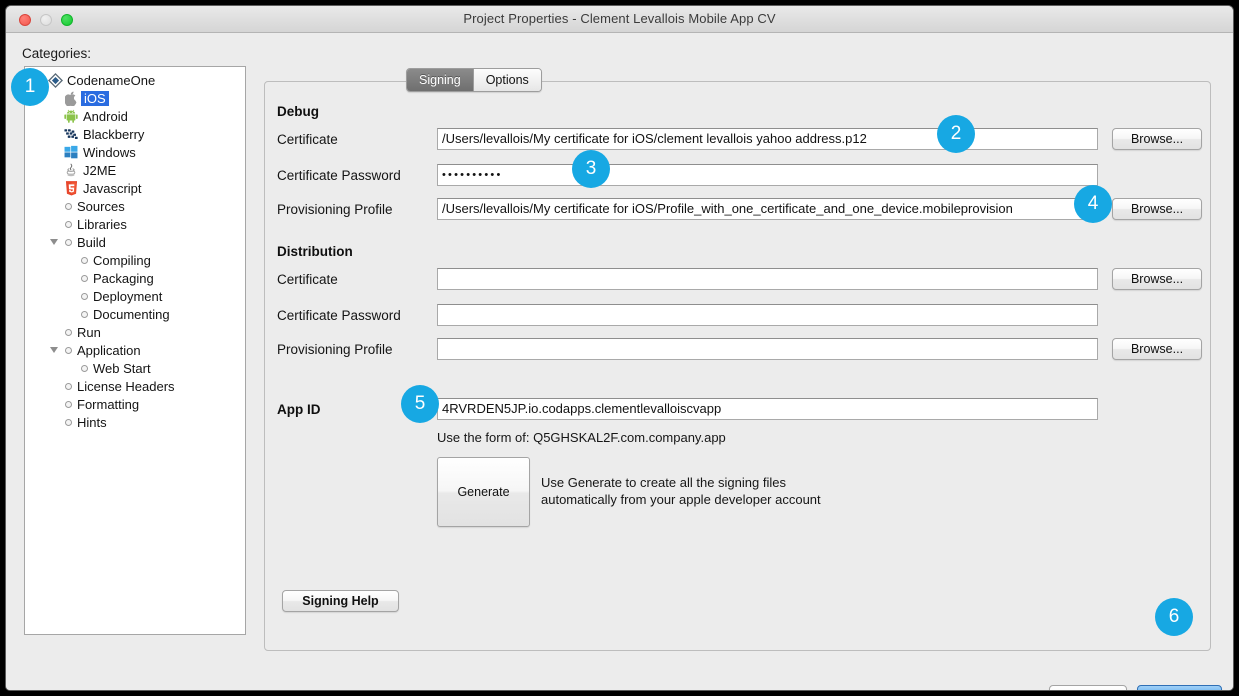  Describe the element at coordinates (335, 209) in the screenshot. I see `debug-profile-label: Provisioning Profile` at that location.